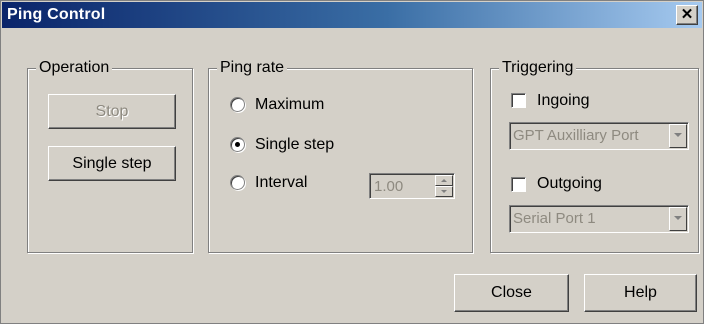 Image resolution: width=706 pixels, height=326 pixels. I want to click on arrow-down-icon, so click(444, 191).